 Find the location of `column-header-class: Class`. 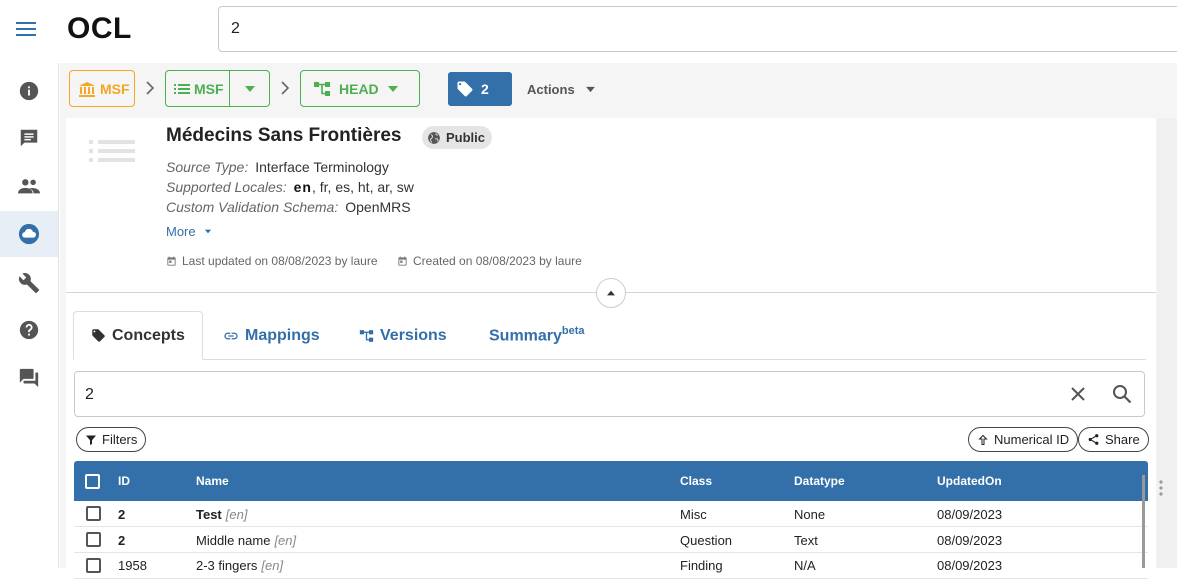

column-header-class: Class is located at coordinates (696, 481).